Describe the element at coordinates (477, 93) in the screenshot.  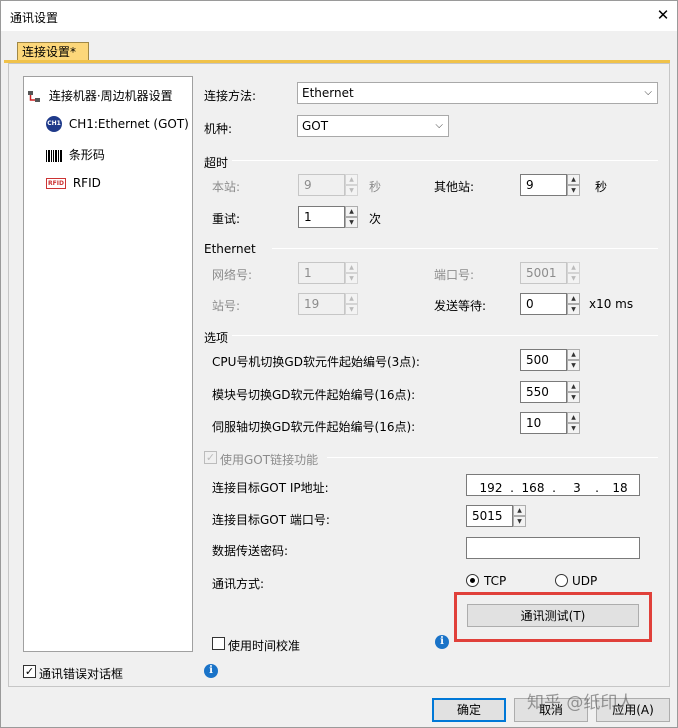
I see `method-select: Ethernet ⌵` at that location.